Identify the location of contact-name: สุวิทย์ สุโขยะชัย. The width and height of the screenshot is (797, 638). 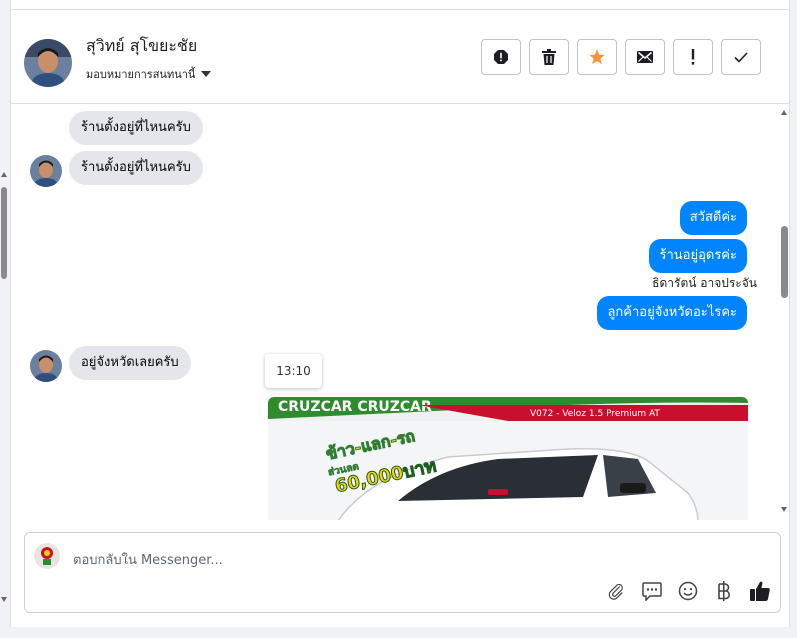
(141, 46).